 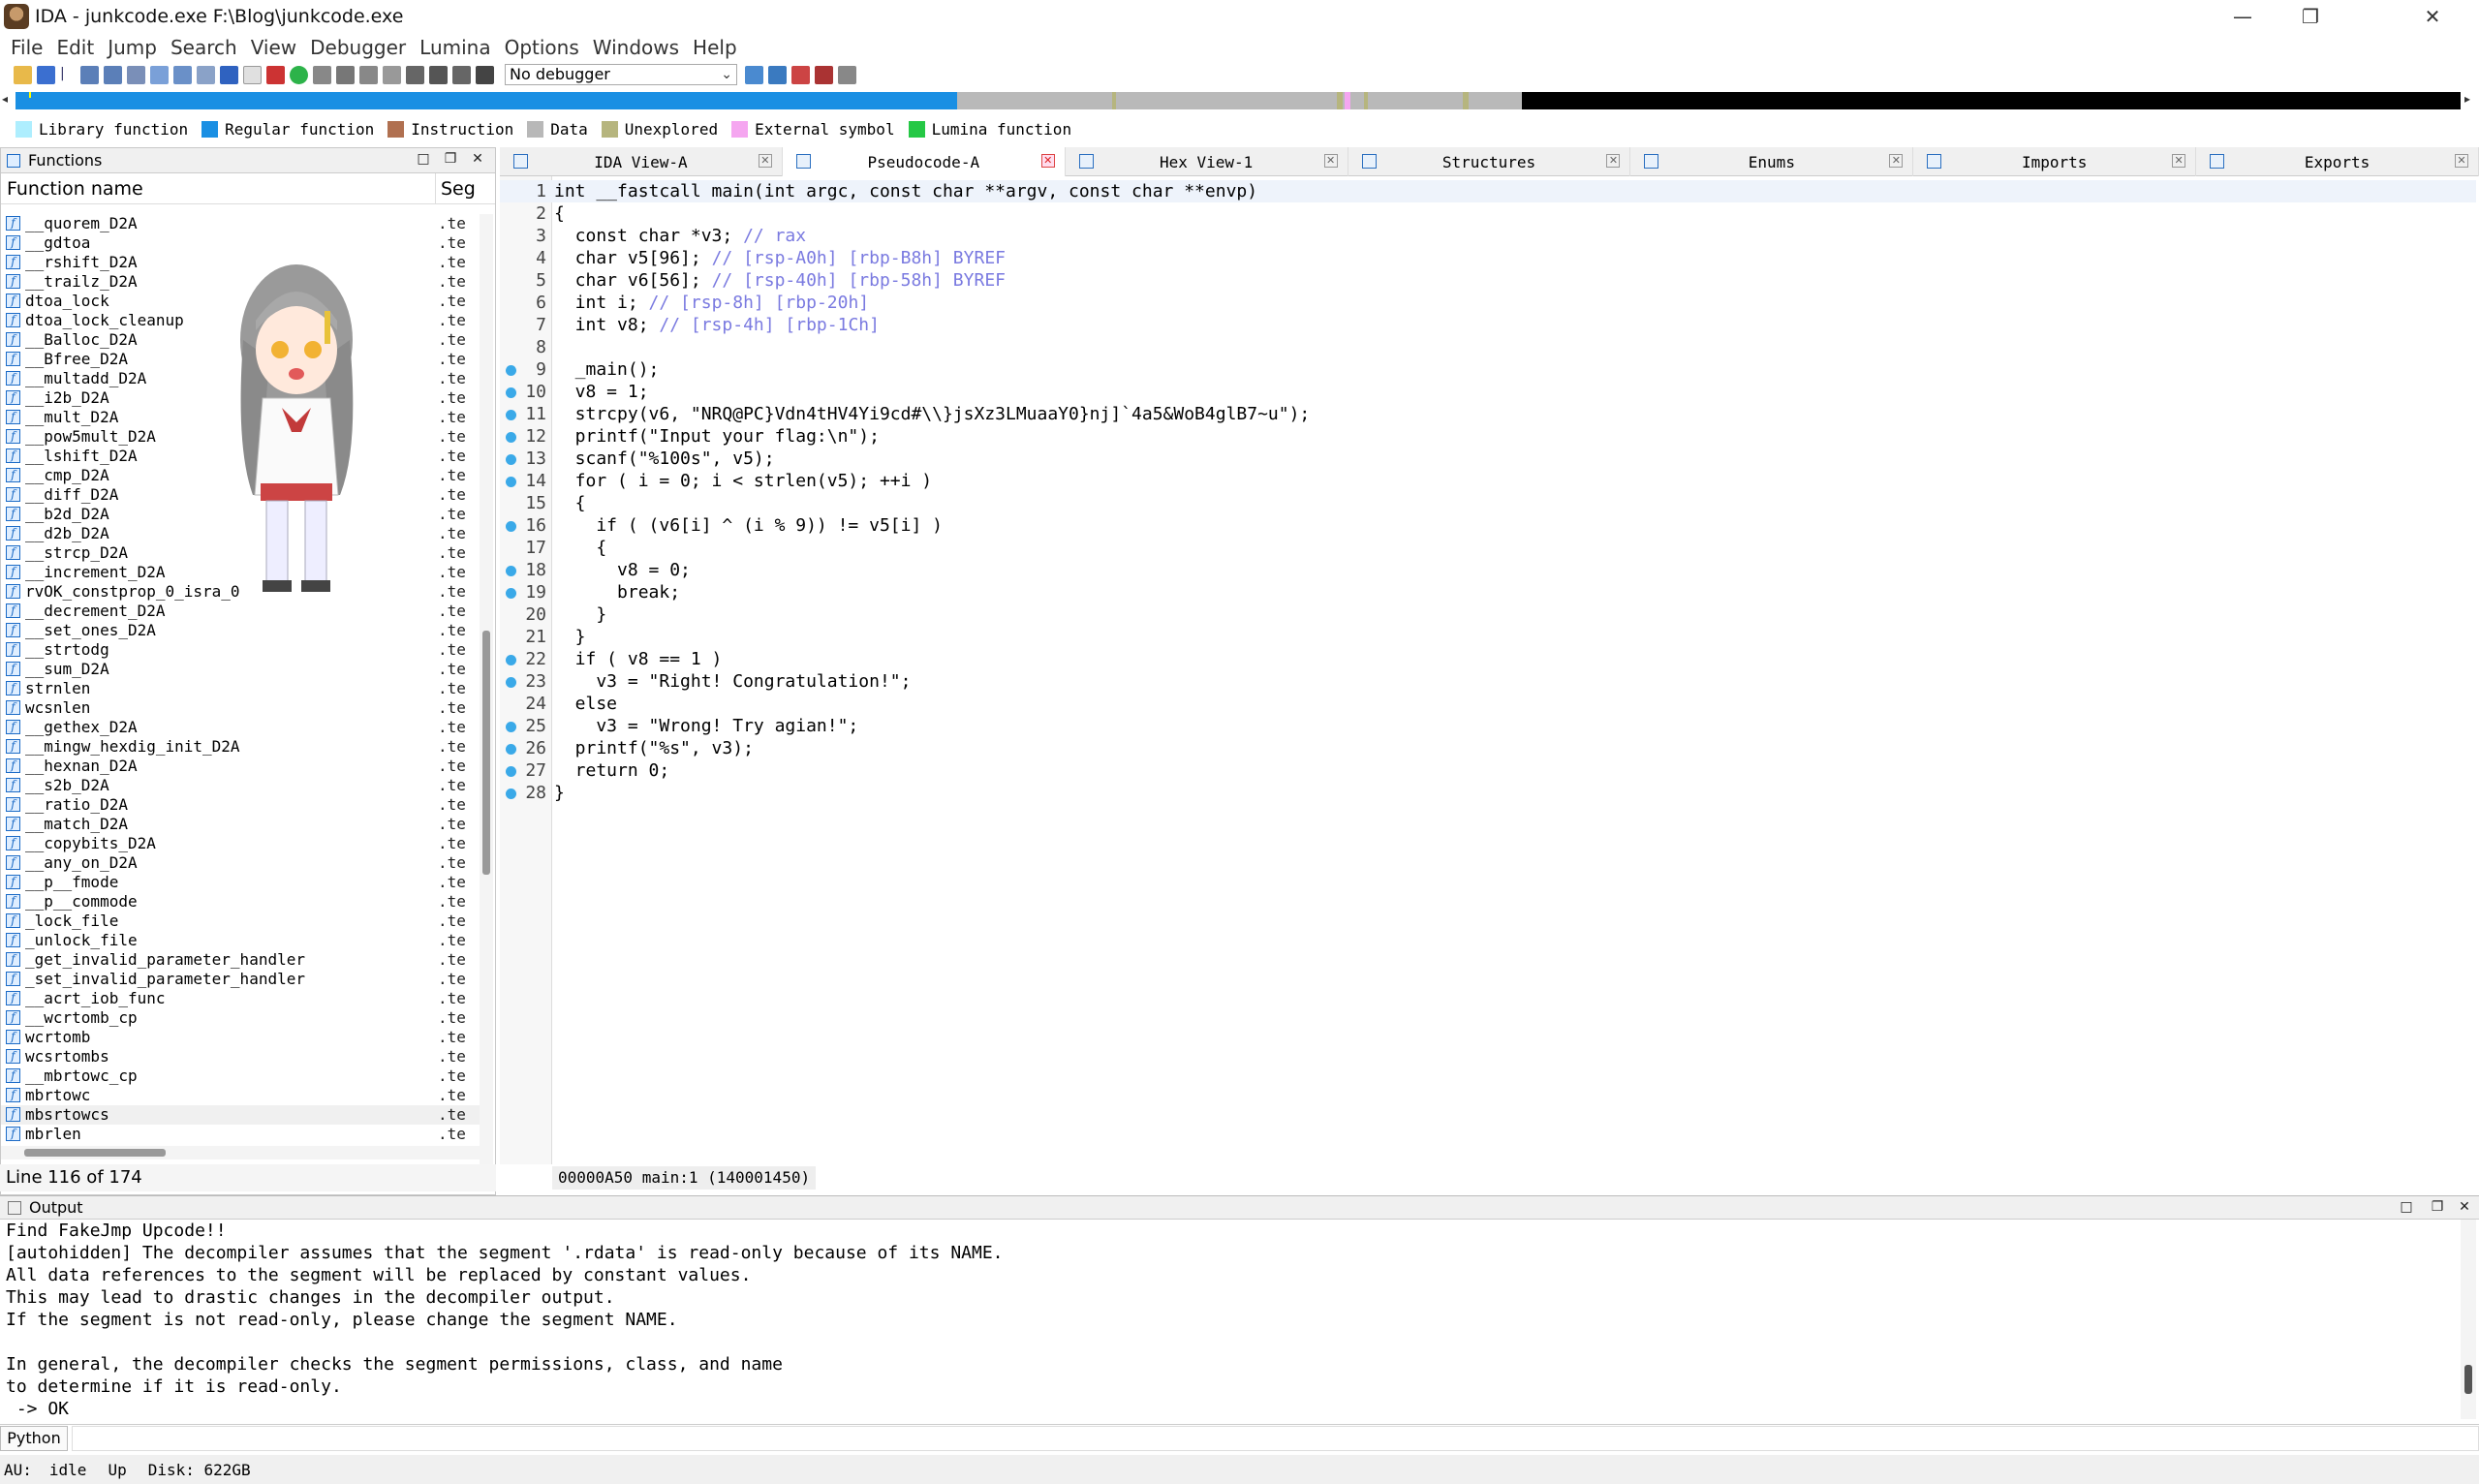 I want to click on code-line: 7 int v8; // [rsp-4h] [rbp-1Ch], so click(x=1488, y=325).